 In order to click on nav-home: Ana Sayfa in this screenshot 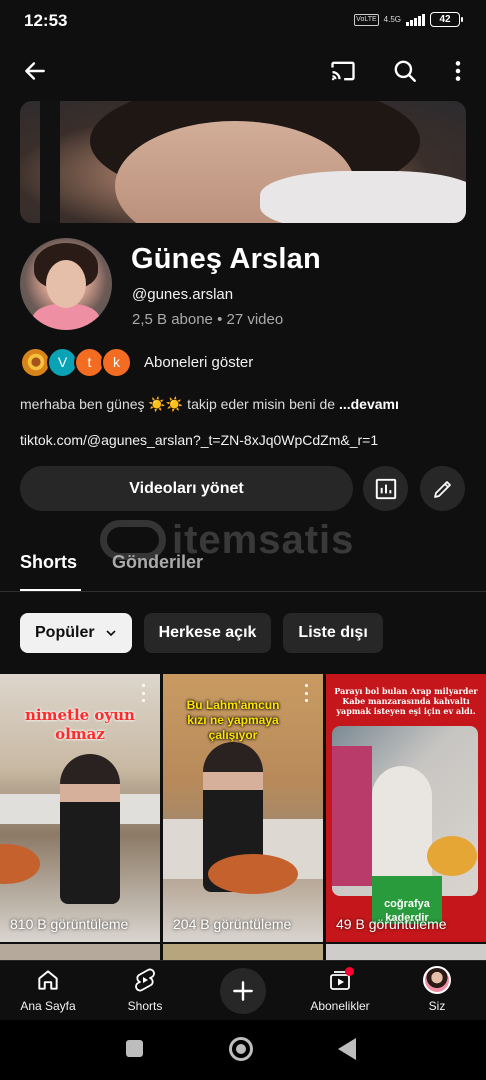, I will do `click(48, 990)`.